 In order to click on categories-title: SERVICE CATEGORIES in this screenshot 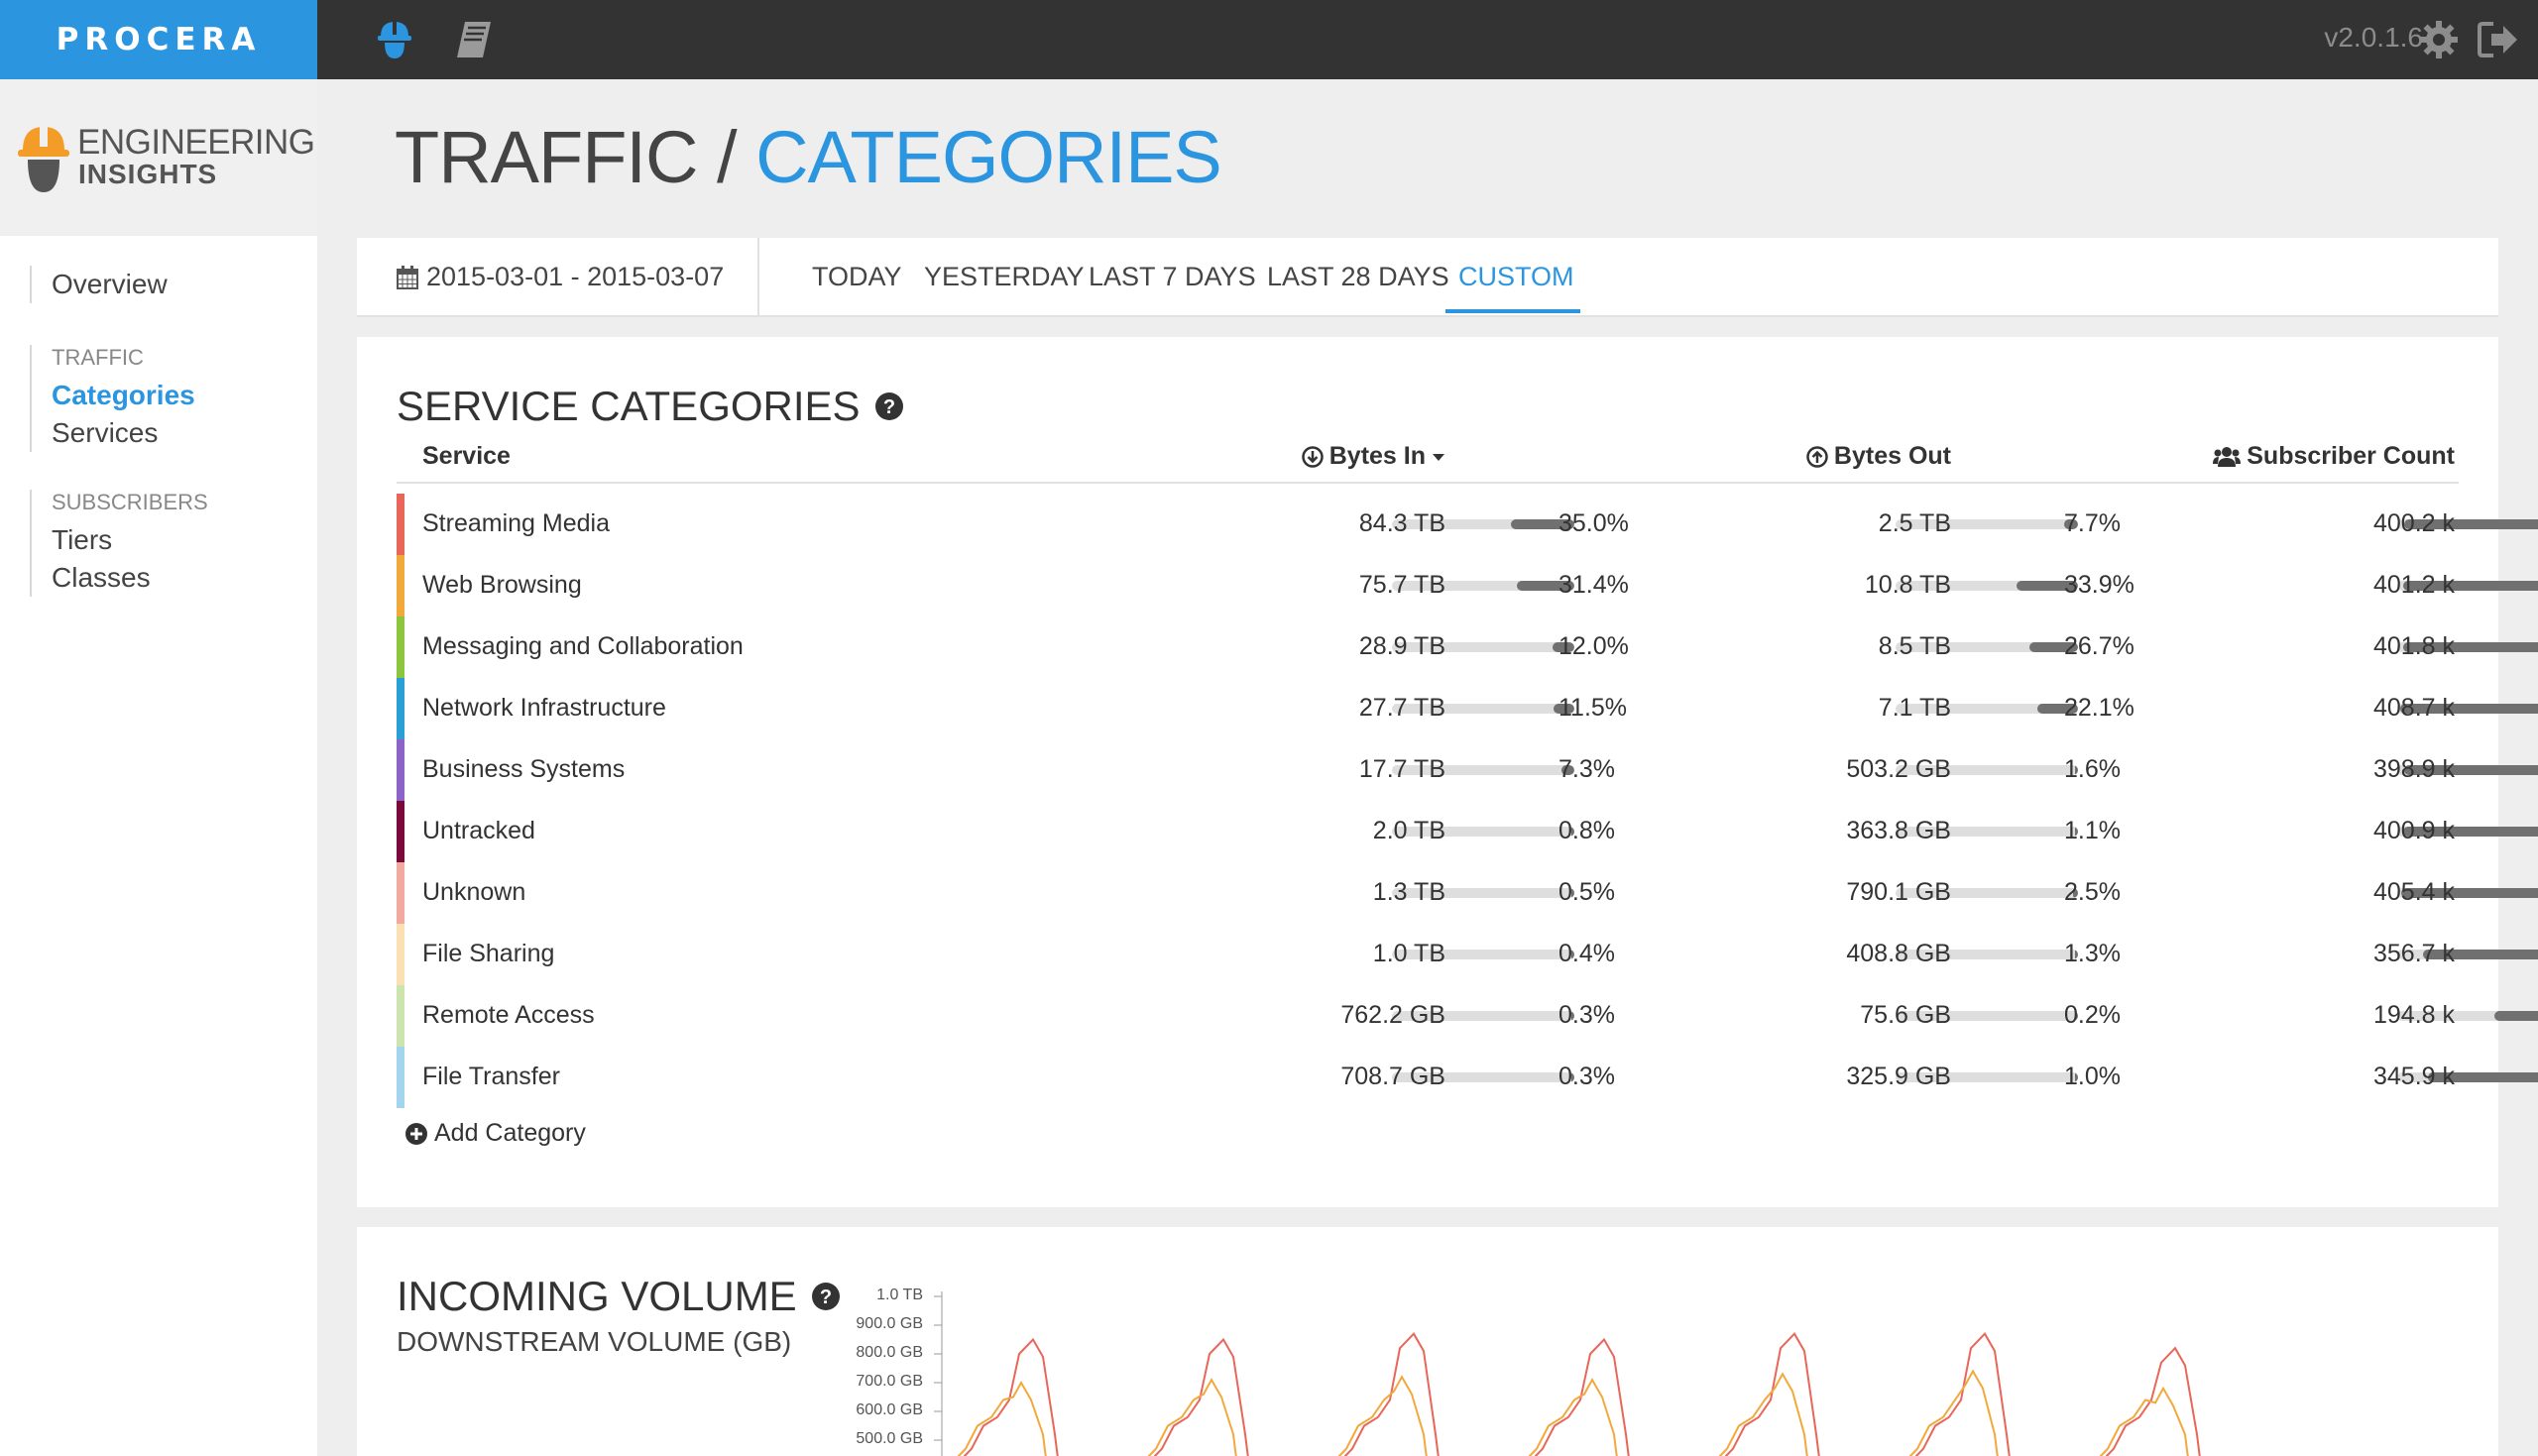, I will do `click(629, 406)`.